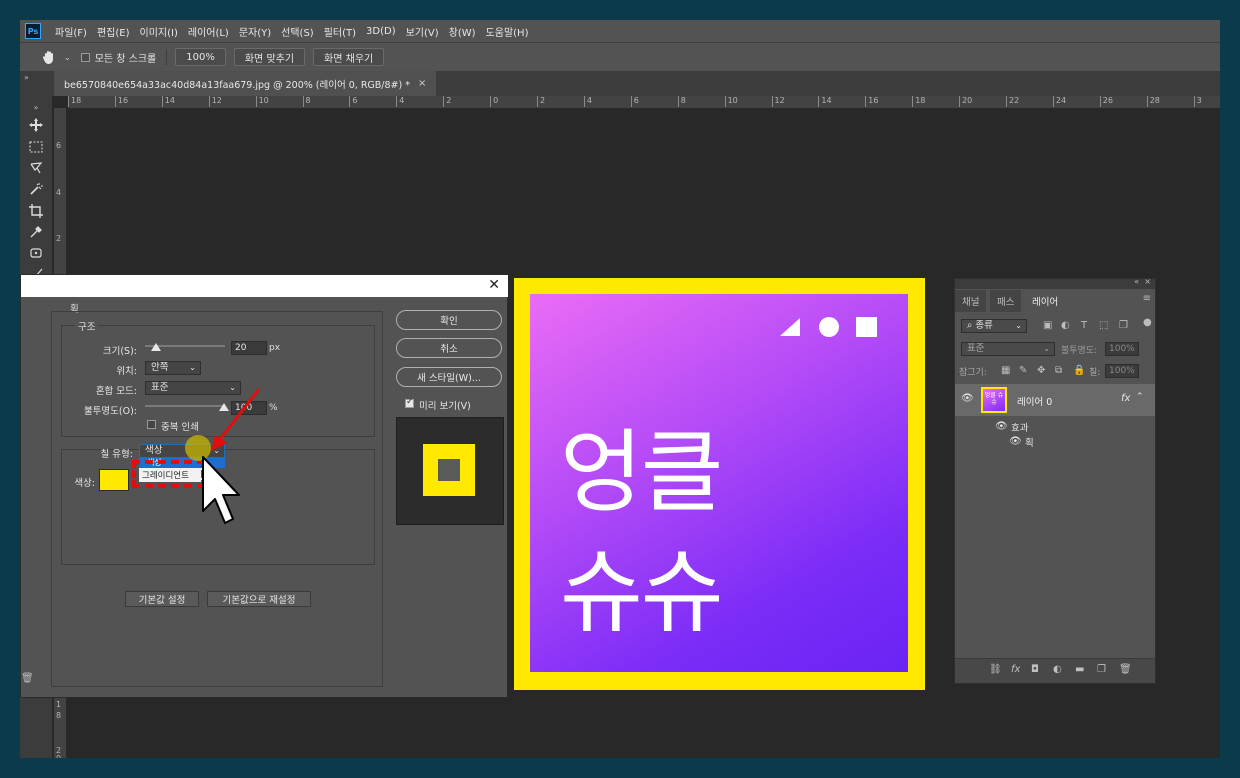  What do you see at coordinates (1005, 370) in the screenshot?
I see `lock-transparent-icon: ▦` at bounding box center [1005, 370].